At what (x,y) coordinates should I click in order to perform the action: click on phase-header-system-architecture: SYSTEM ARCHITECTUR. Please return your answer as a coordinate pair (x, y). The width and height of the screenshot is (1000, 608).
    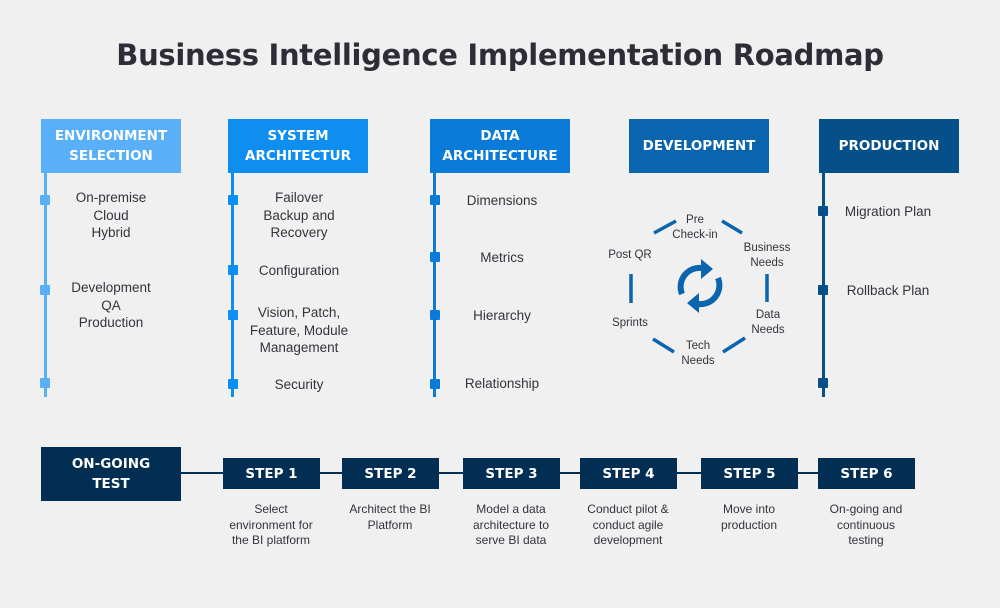
    Looking at the image, I should click on (298, 146).